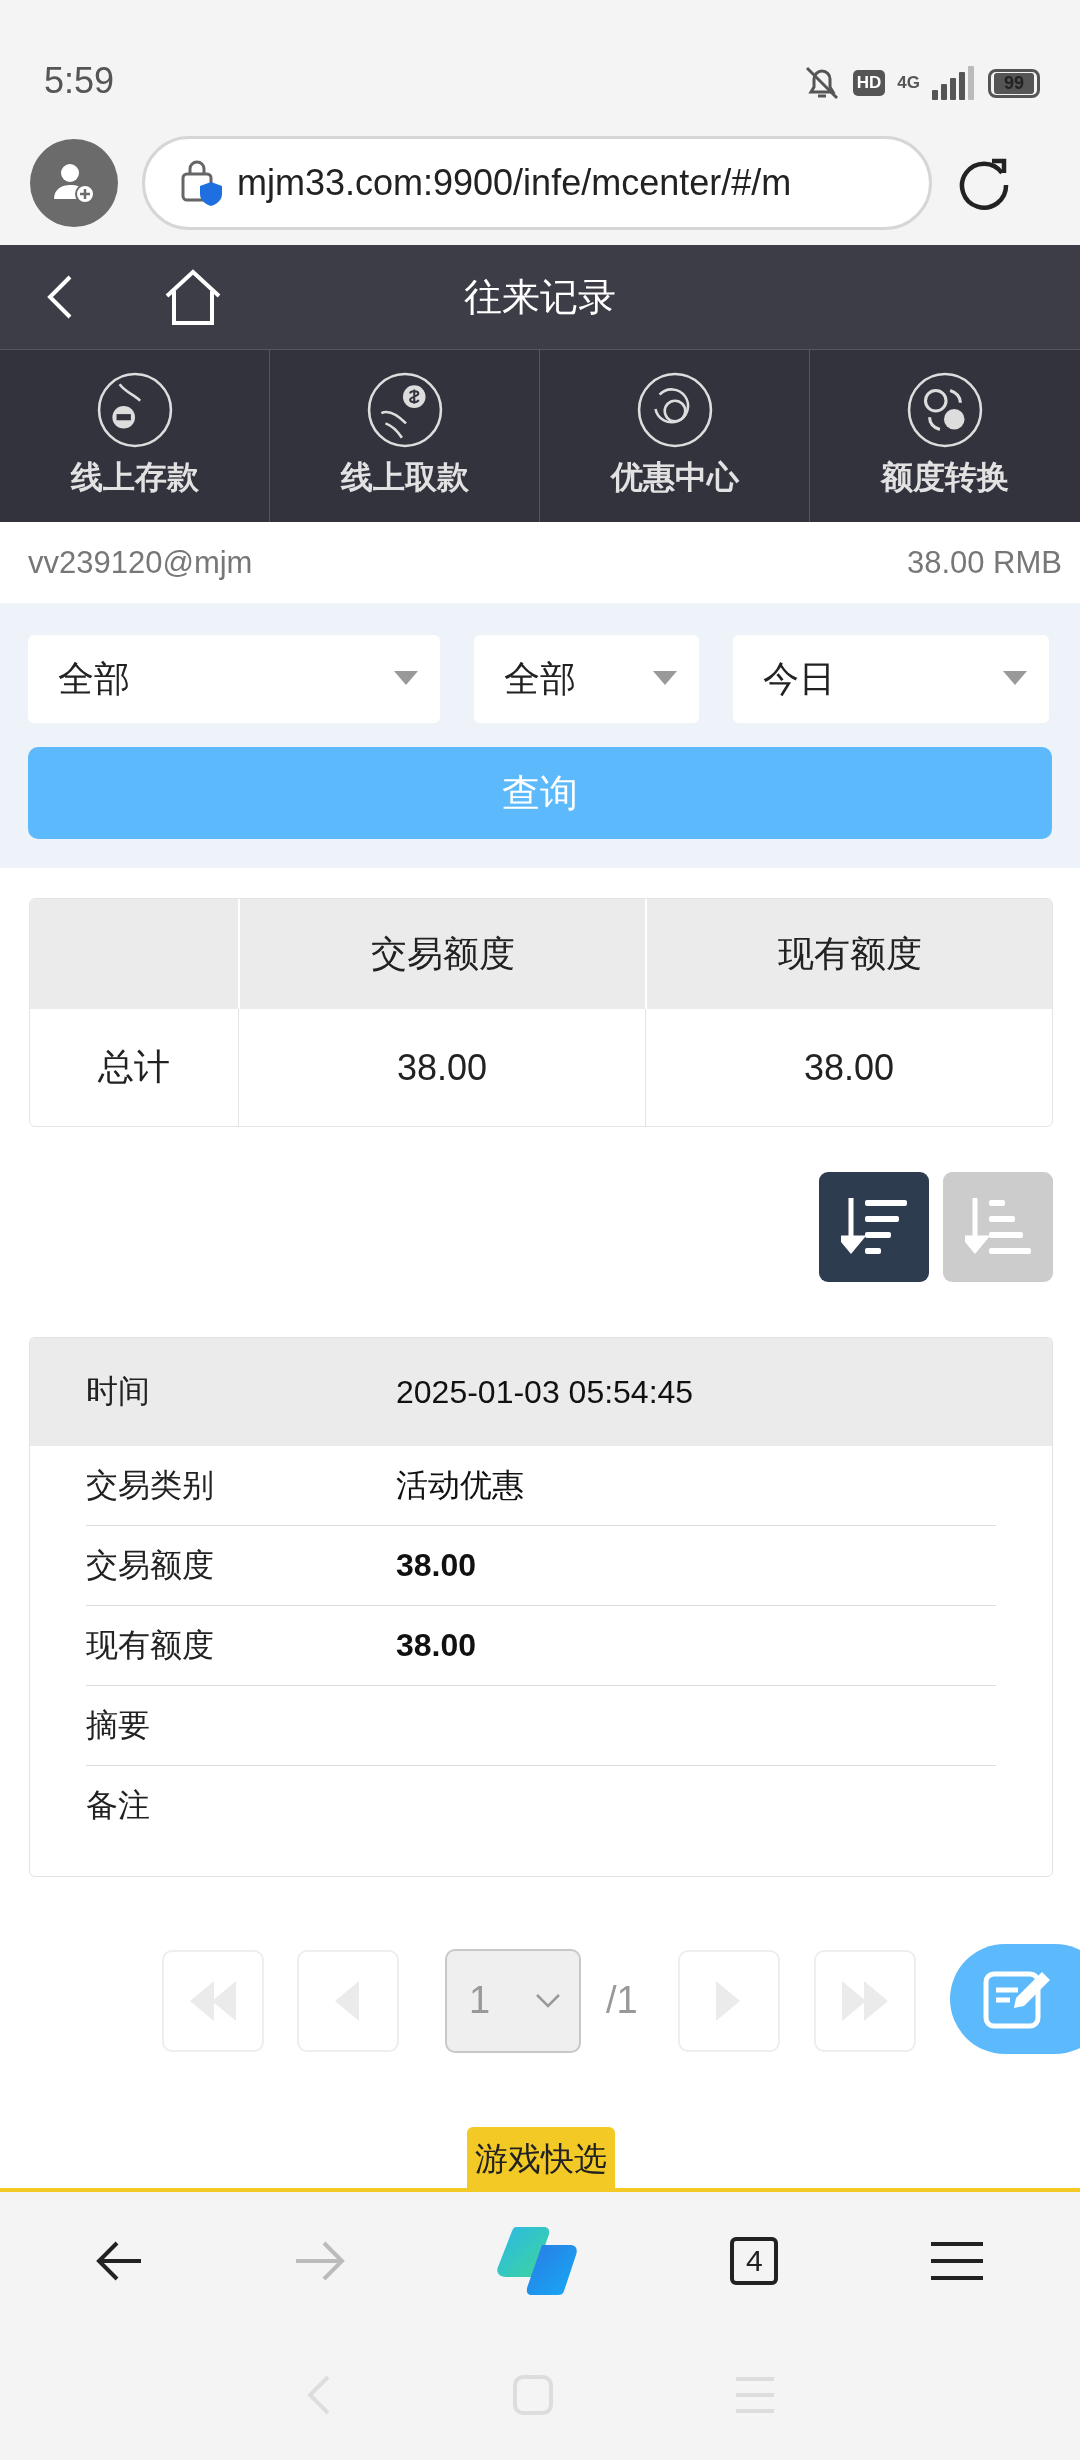 The width and height of the screenshot is (1080, 2460). What do you see at coordinates (193, 297) in the screenshot?
I see `home-icon` at bounding box center [193, 297].